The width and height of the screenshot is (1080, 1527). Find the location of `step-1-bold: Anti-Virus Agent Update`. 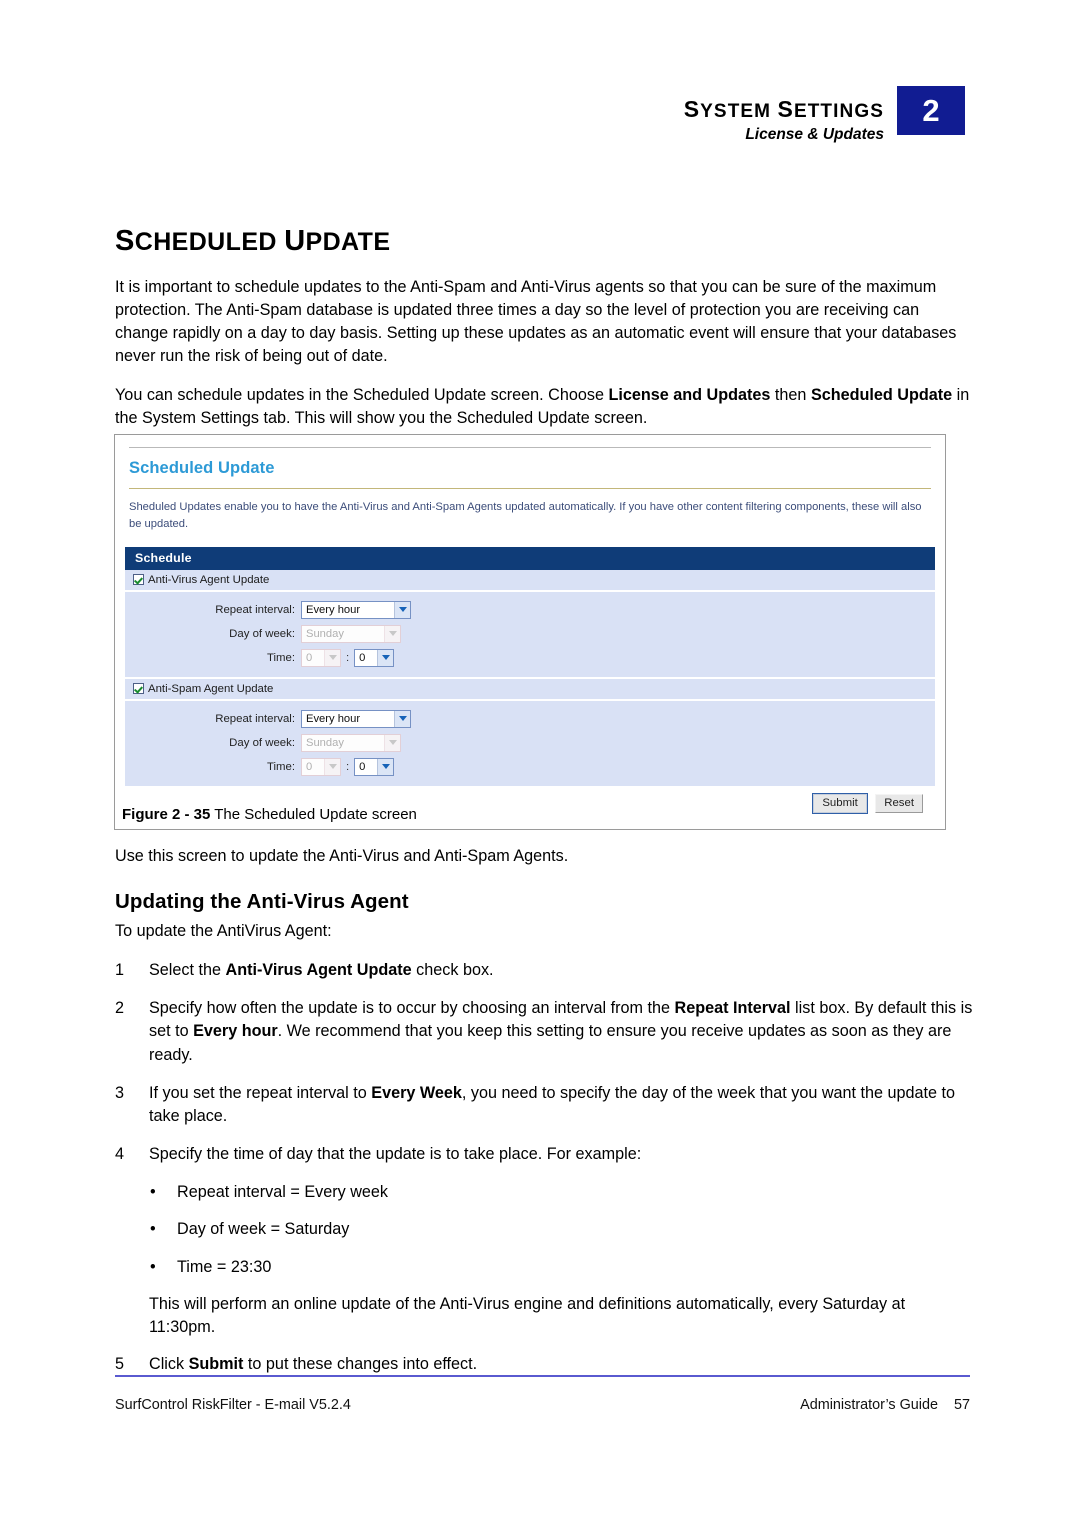

step-1-bold: Anti-Virus Agent Update is located at coordinates (318, 970).